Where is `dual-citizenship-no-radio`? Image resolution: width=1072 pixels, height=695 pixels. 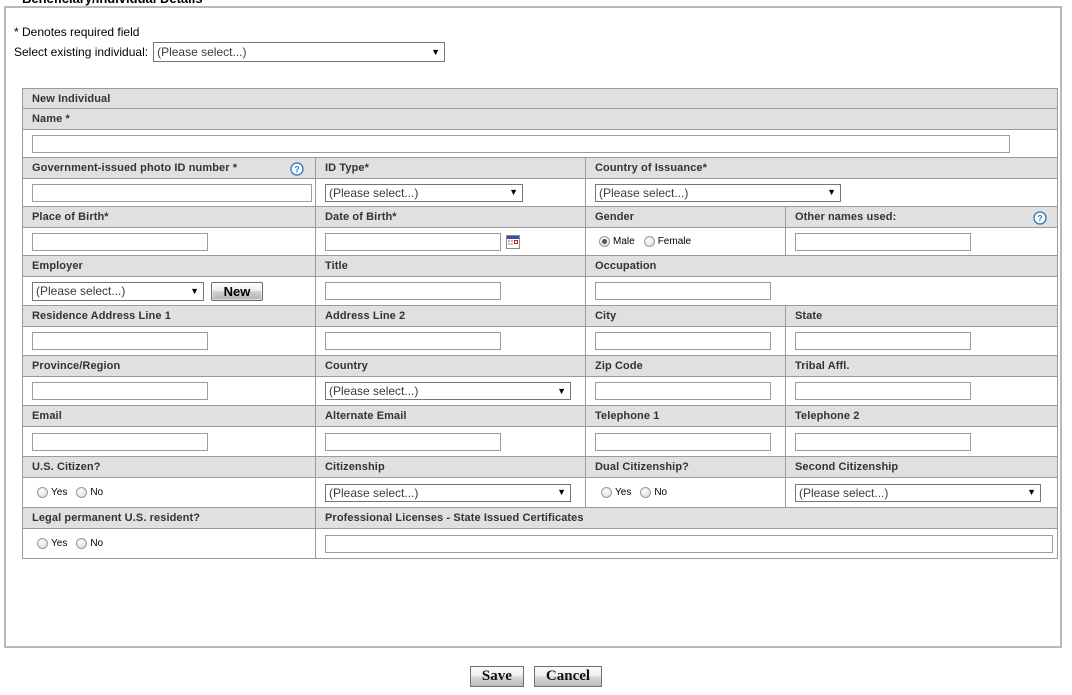 dual-citizenship-no-radio is located at coordinates (646, 492).